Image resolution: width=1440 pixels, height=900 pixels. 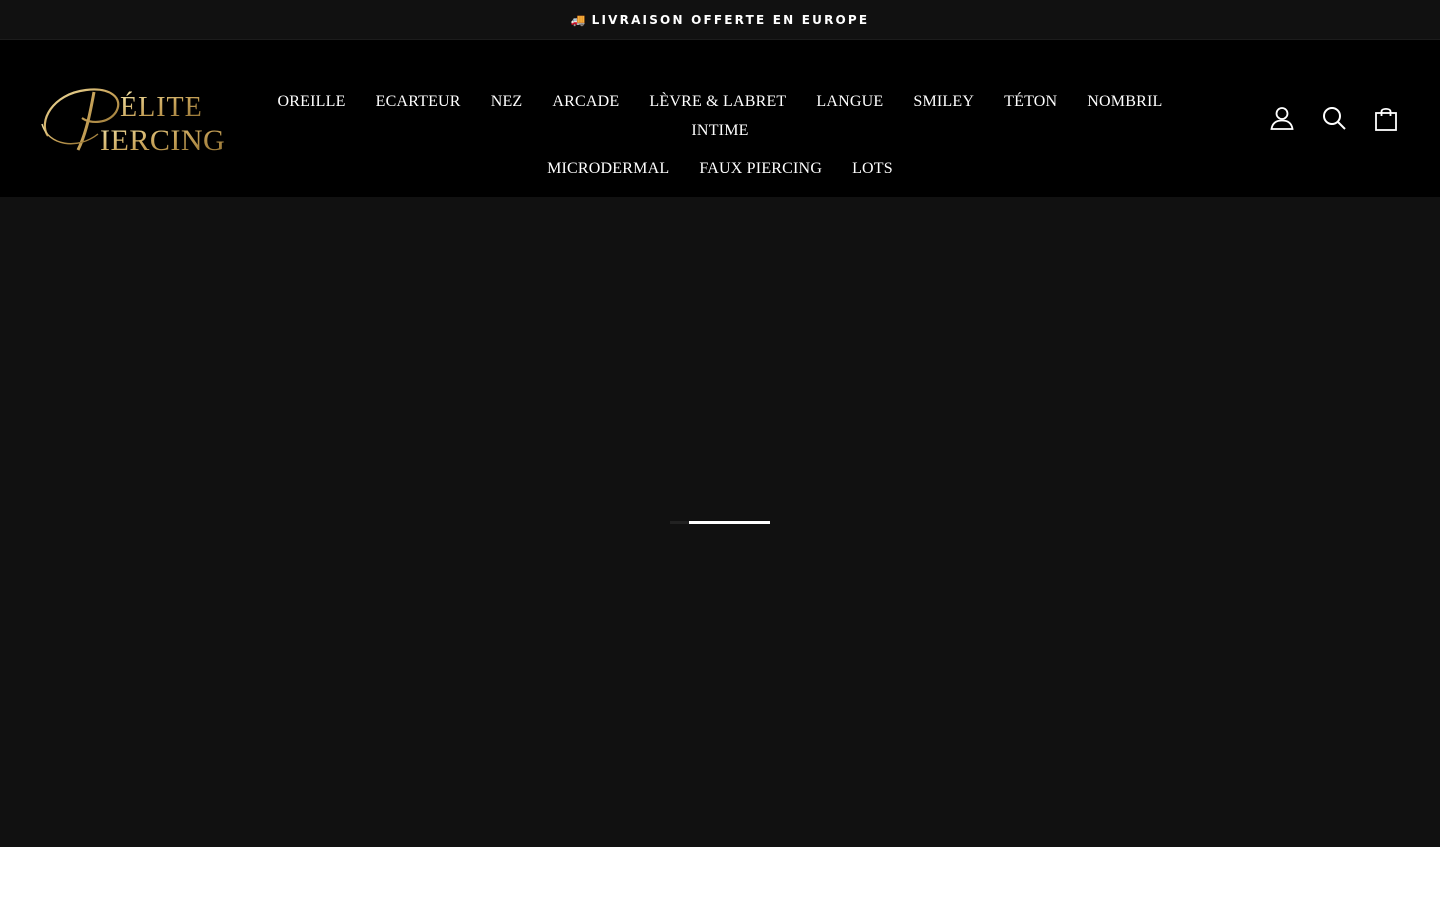 What do you see at coordinates (507, 102) in the screenshot?
I see `nav-item-nez: NEZ` at bounding box center [507, 102].